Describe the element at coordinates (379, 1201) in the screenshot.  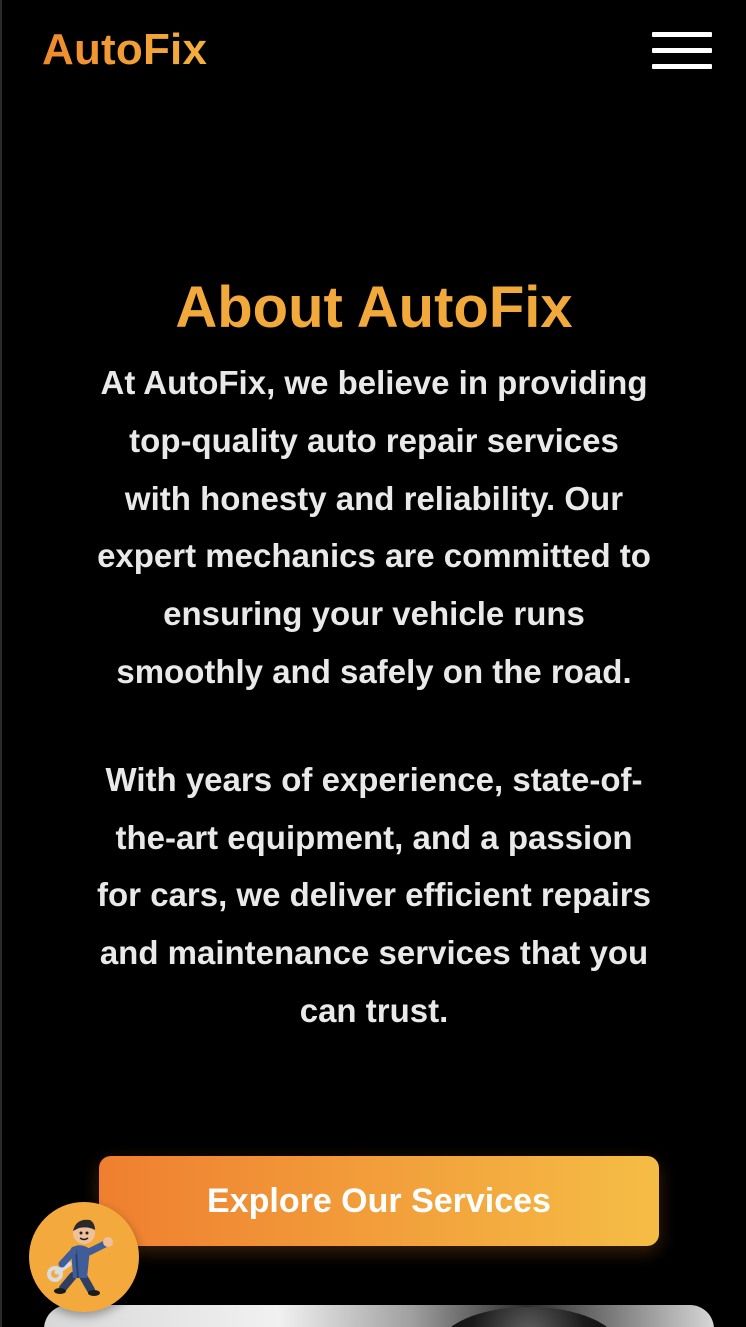
I see `explore-services-button: Explore Our Services` at that location.